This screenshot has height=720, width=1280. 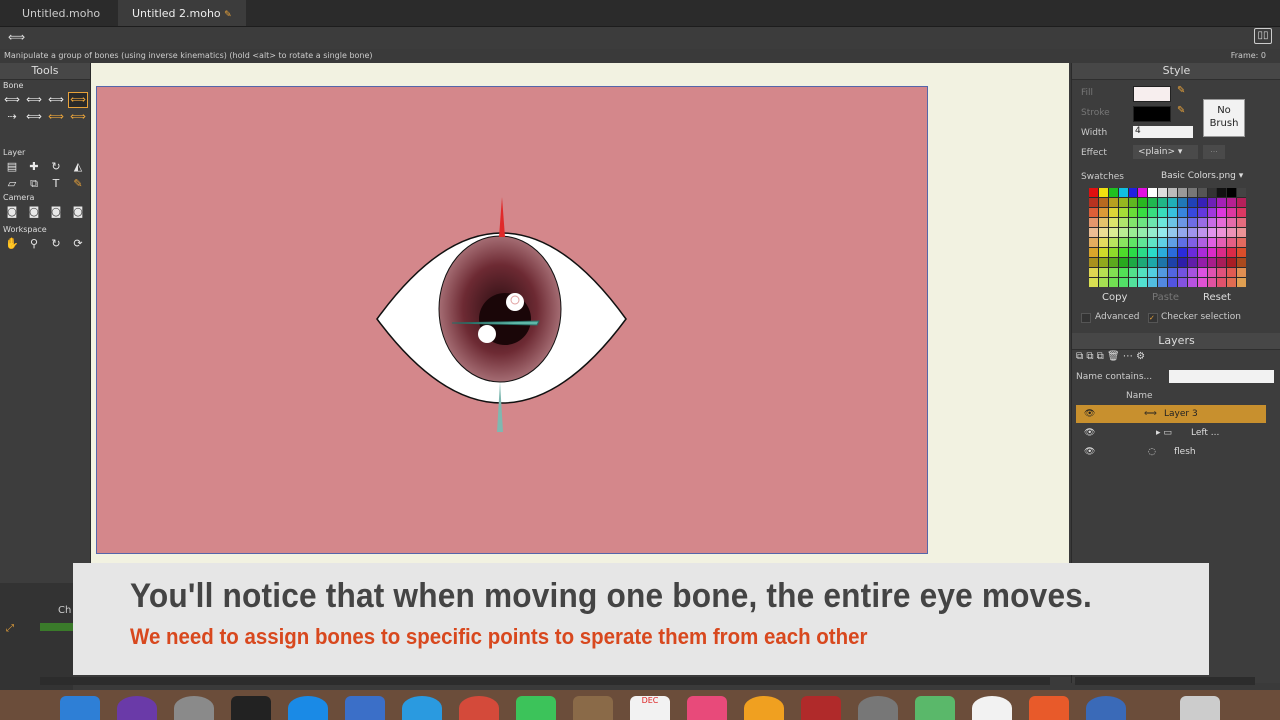 I want to click on downloads-icon, so click(x=1106, y=708).